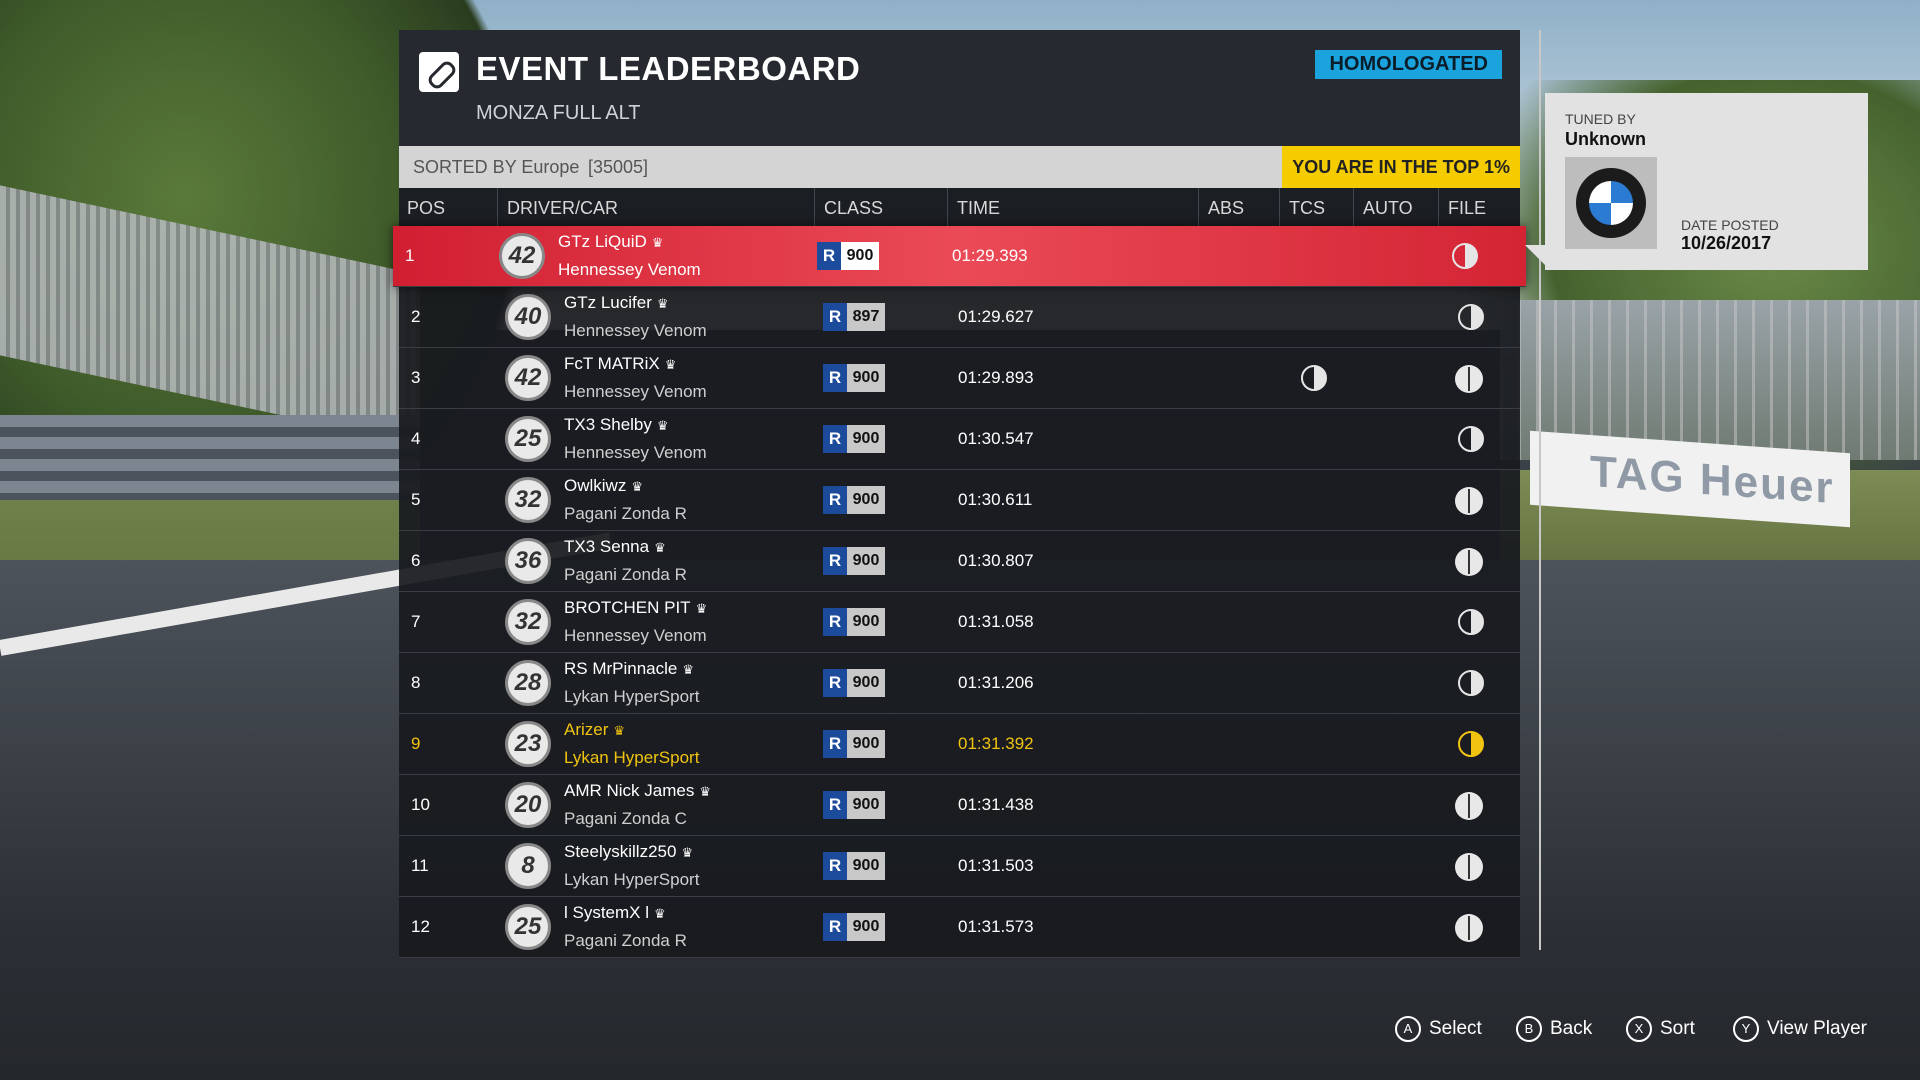 This screenshot has height=1080, width=1920. I want to click on position: 9, so click(416, 743).